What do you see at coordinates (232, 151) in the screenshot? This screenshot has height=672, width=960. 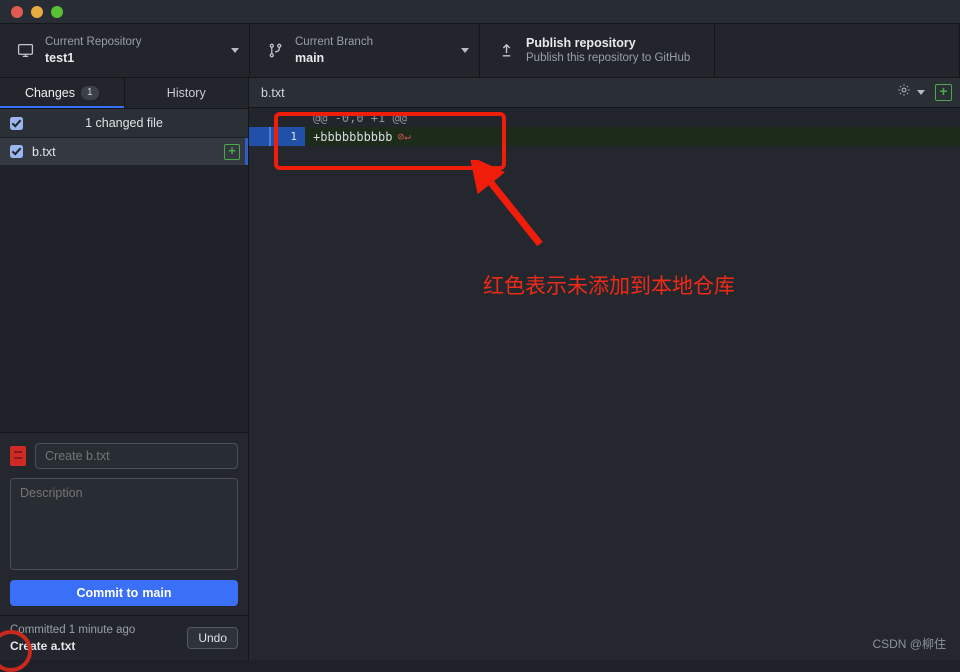 I see `file-status-added-icon: +` at bounding box center [232, 151].